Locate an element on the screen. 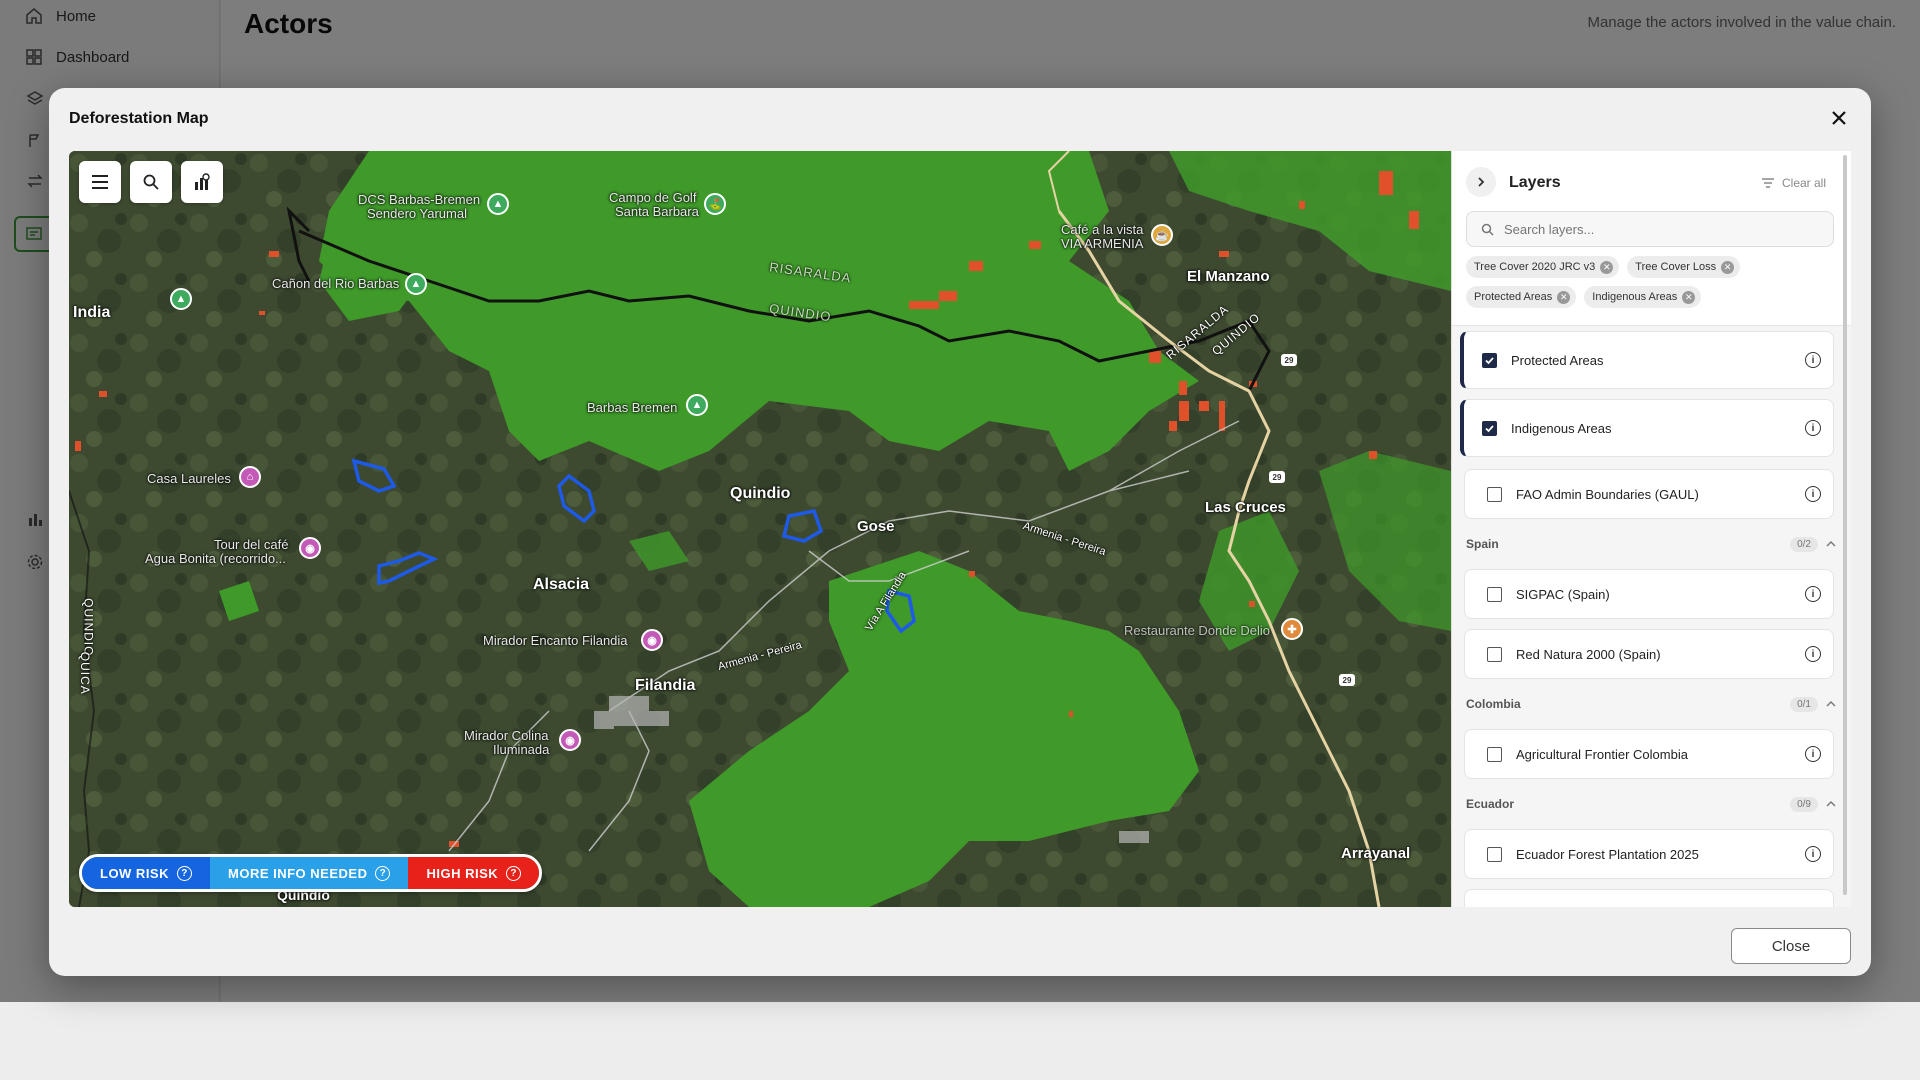 The image size is (1920, 1080). map-label-india: India is located at coordinates (92, 312).